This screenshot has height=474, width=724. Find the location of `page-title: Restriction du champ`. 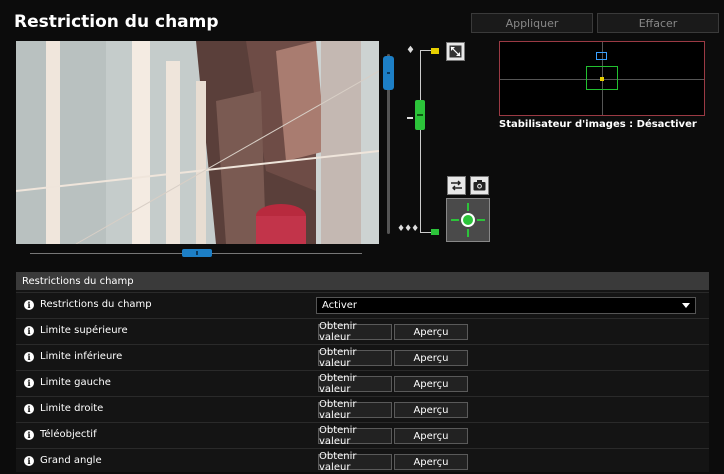

page-title: Restriction du champ is located at coordinates (116, 22).